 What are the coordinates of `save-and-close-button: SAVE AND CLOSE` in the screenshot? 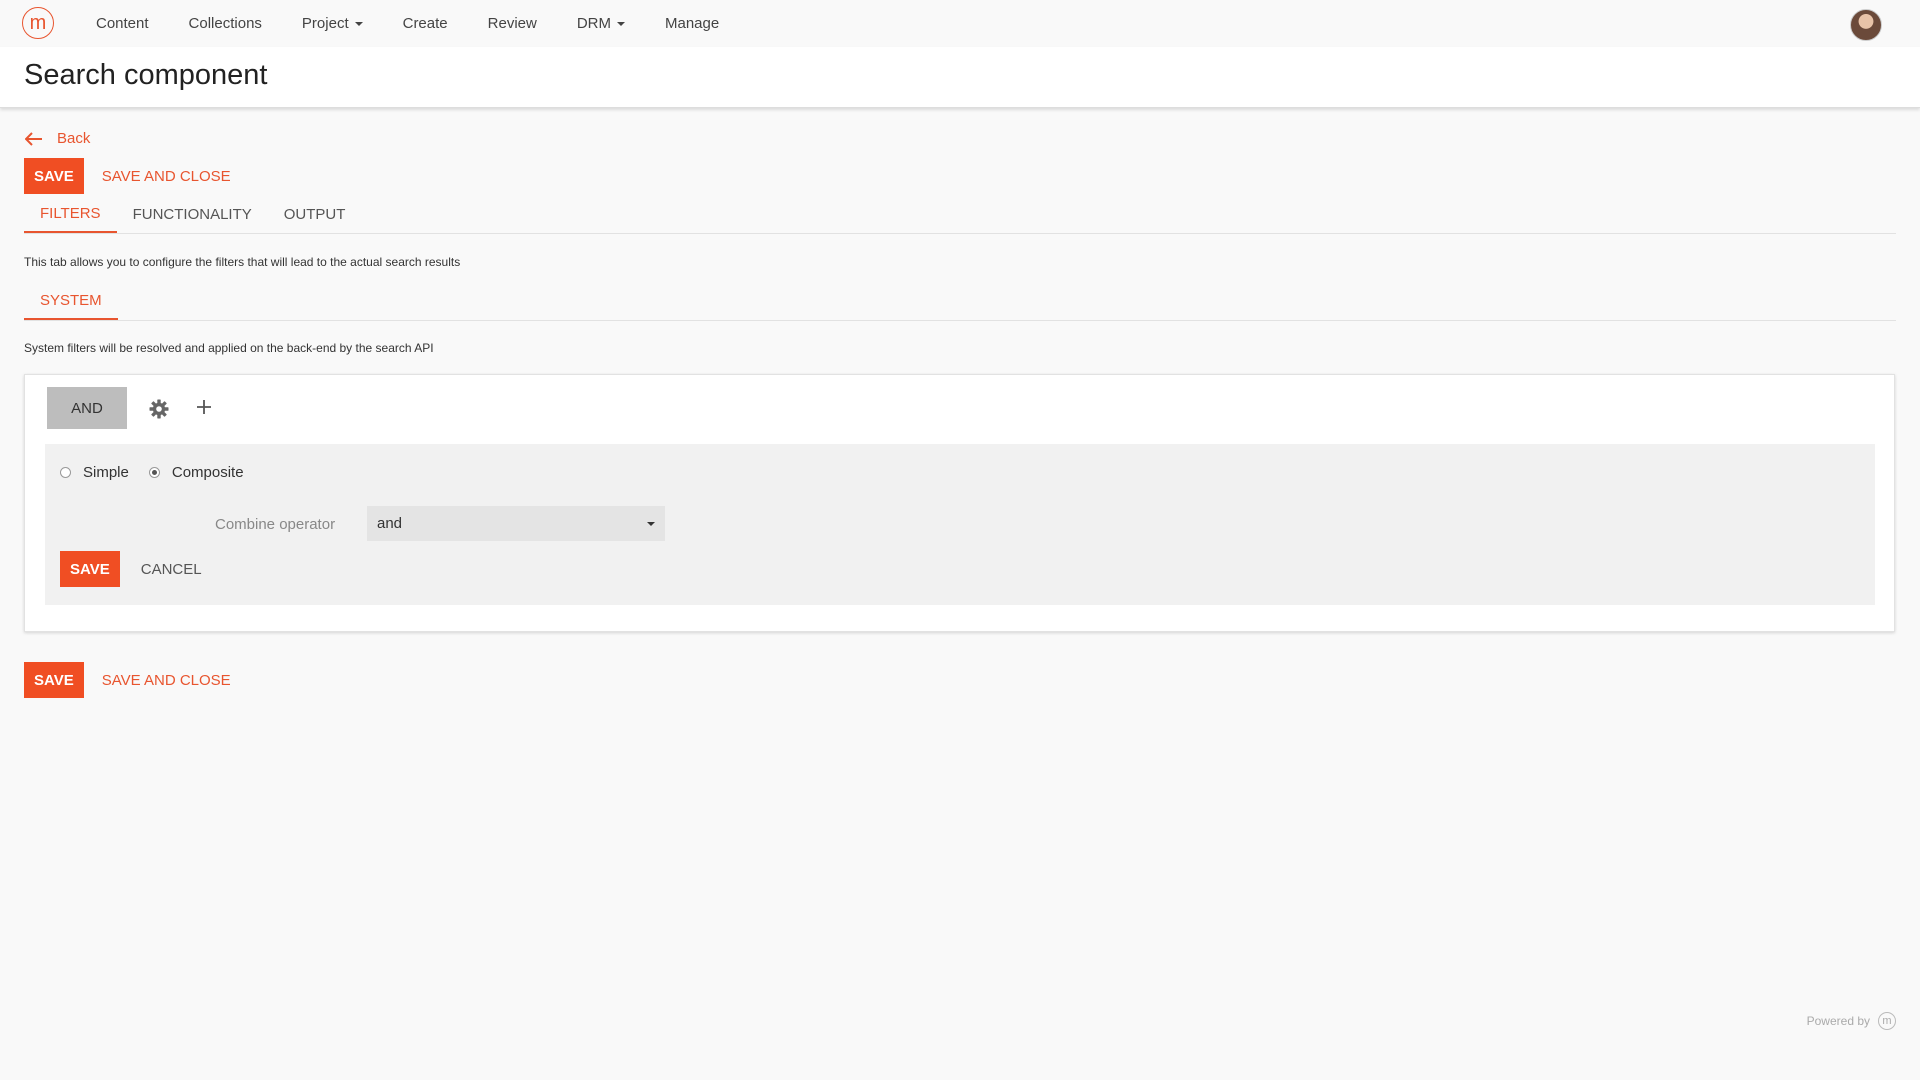 It's located at (166, 176).